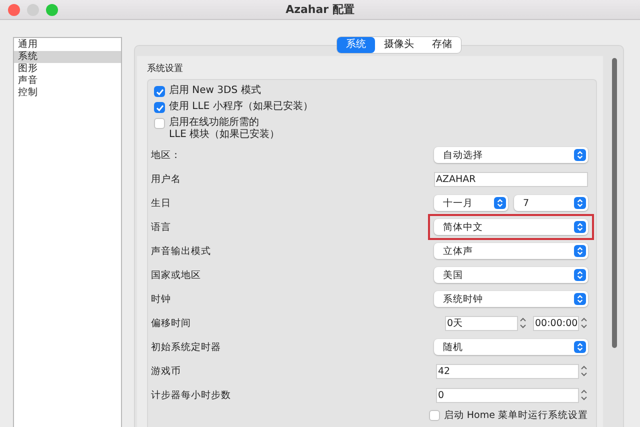 This screenshot has width=640, height=427. I want to click on setting-label: 国家或地区, so click(176, 275).